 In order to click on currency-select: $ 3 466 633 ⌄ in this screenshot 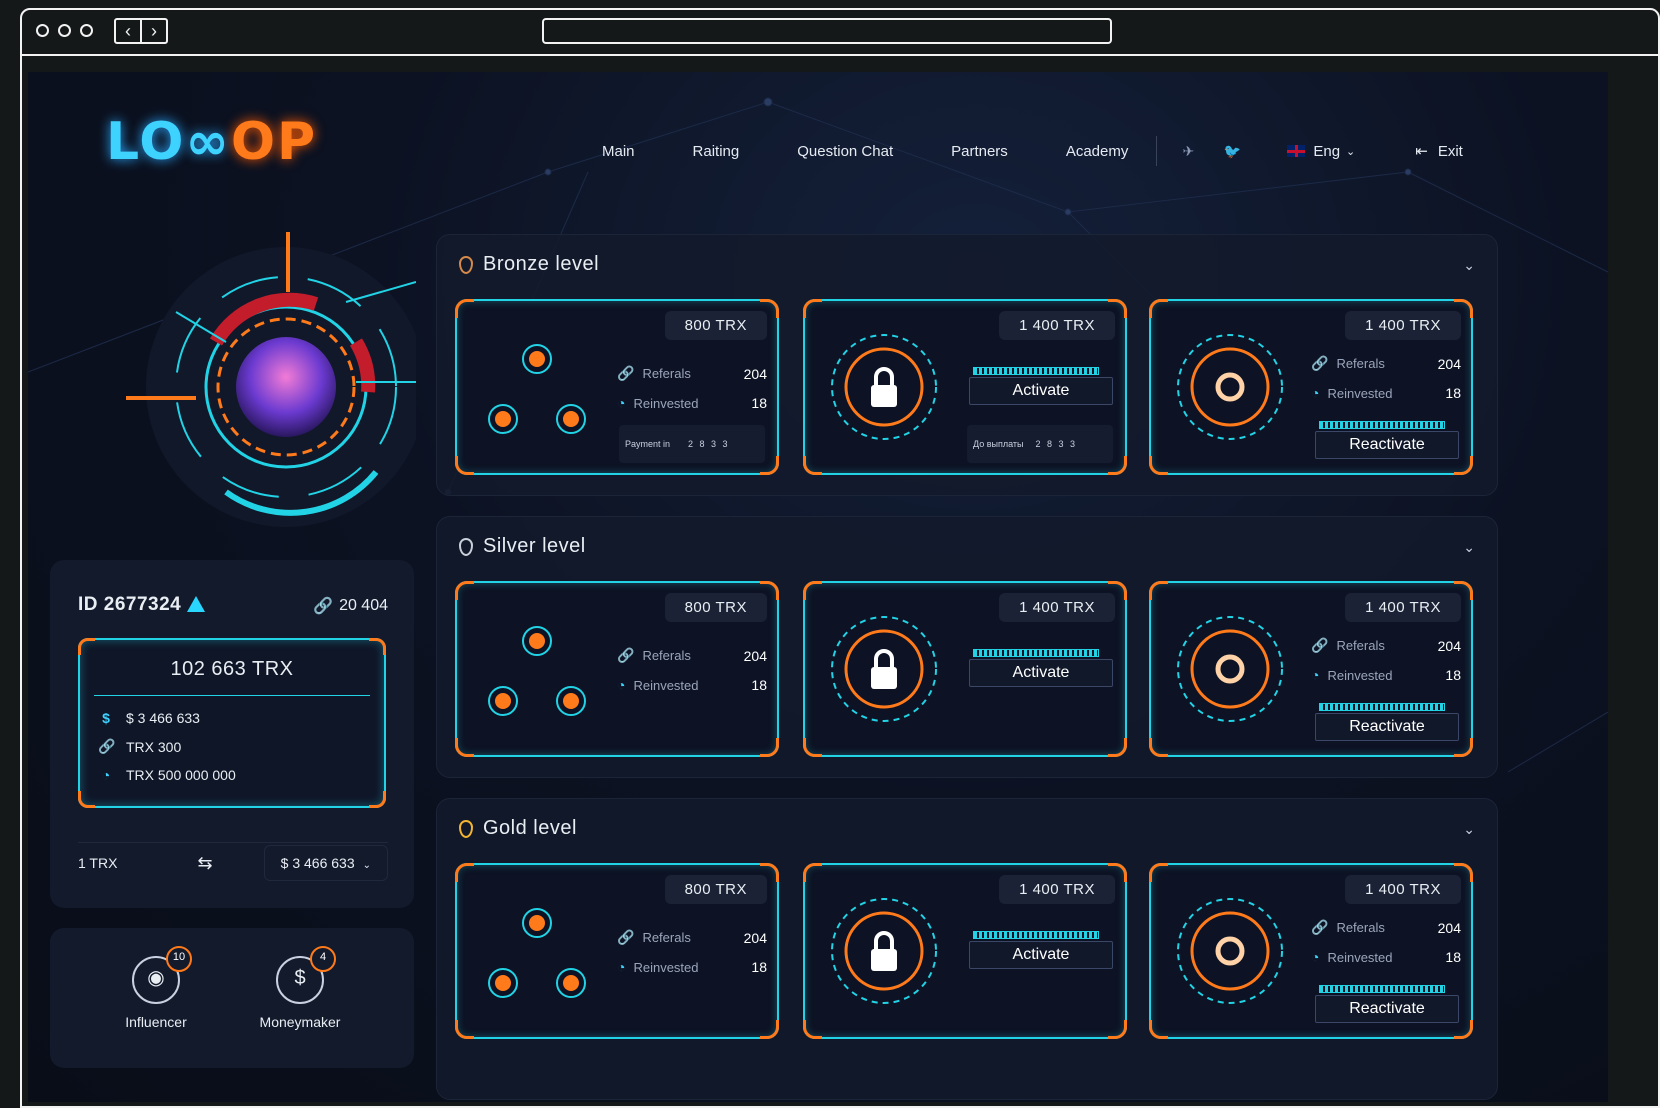, I will do `click(325, 863)`.